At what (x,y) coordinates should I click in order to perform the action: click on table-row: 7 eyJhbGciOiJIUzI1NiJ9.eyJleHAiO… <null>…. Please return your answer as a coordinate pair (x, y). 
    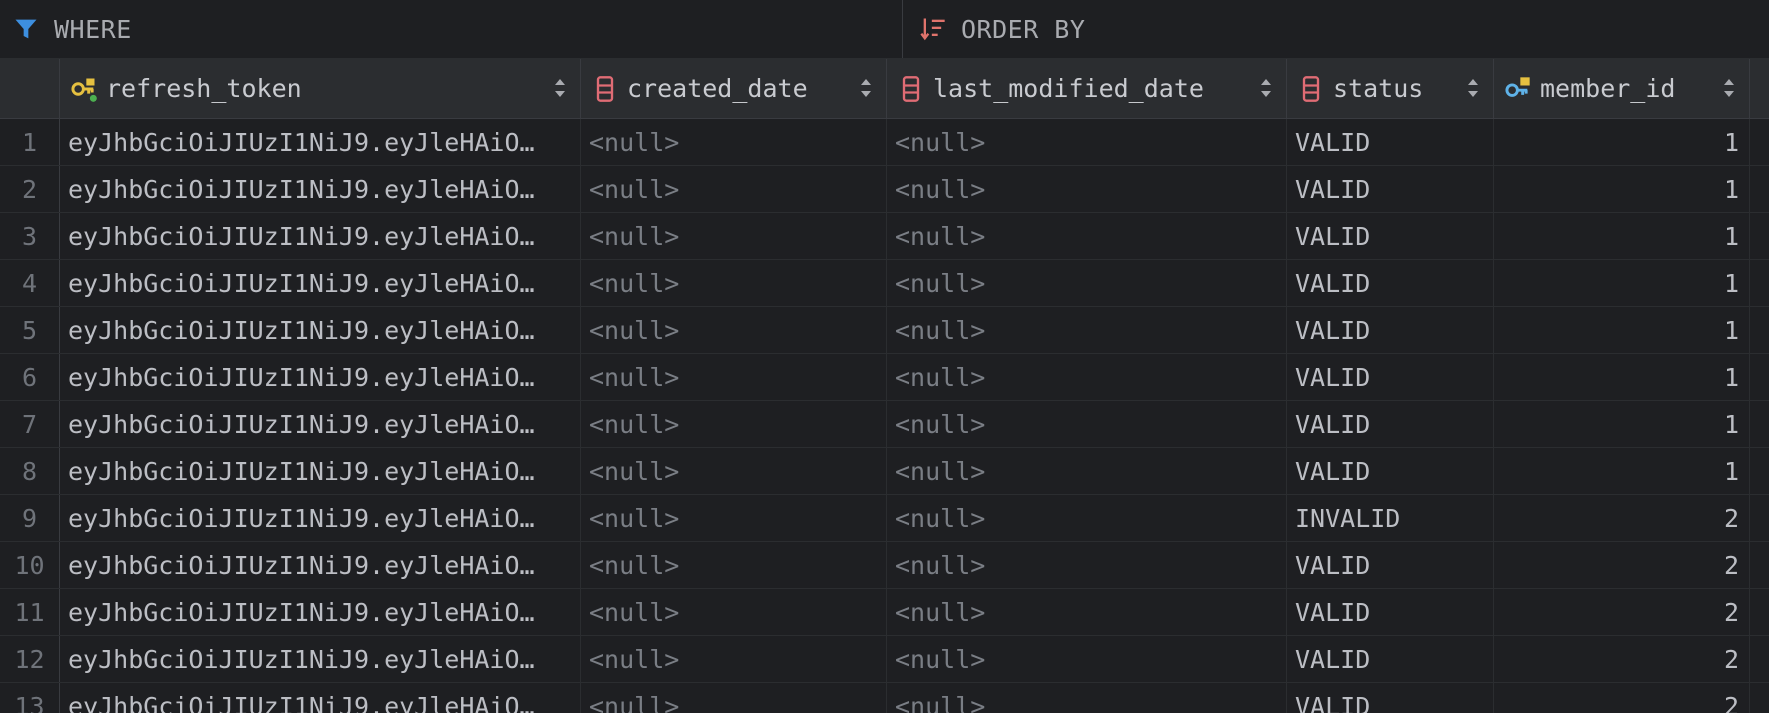
    Looking at the image, I should click on (884, 424).